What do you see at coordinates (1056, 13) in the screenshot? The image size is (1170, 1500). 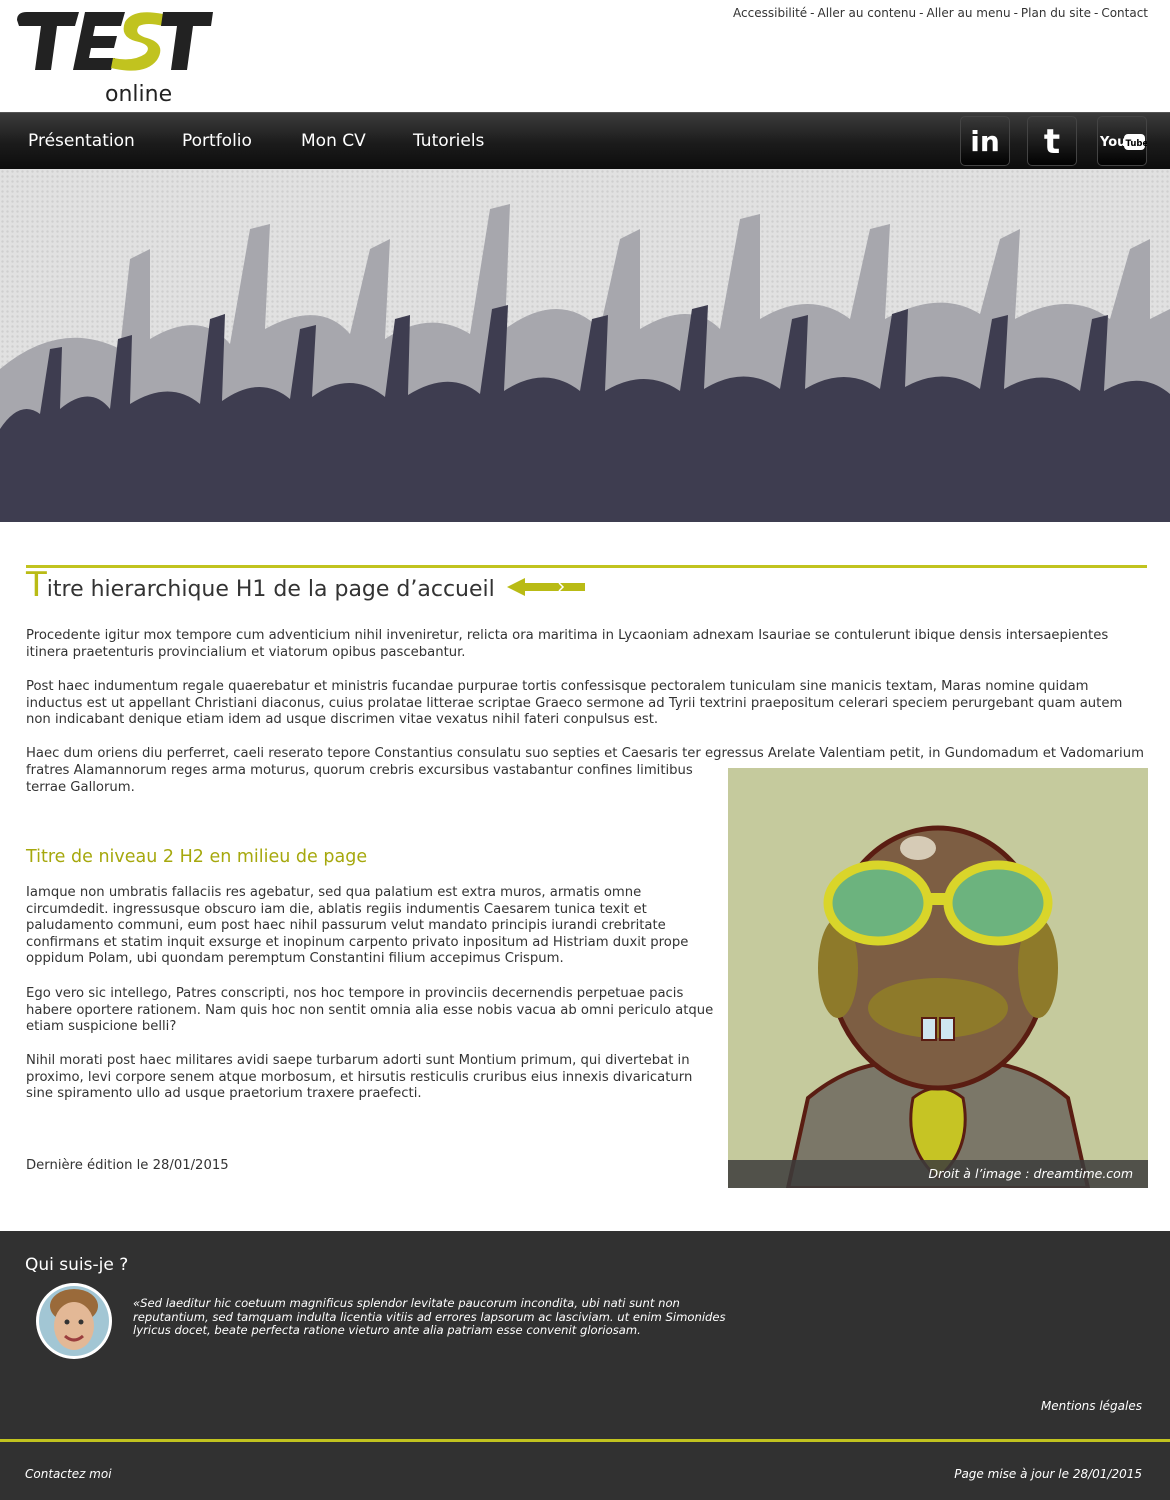 I see `toplink-plan: Plan du site` at bounding box center [1056, 13].